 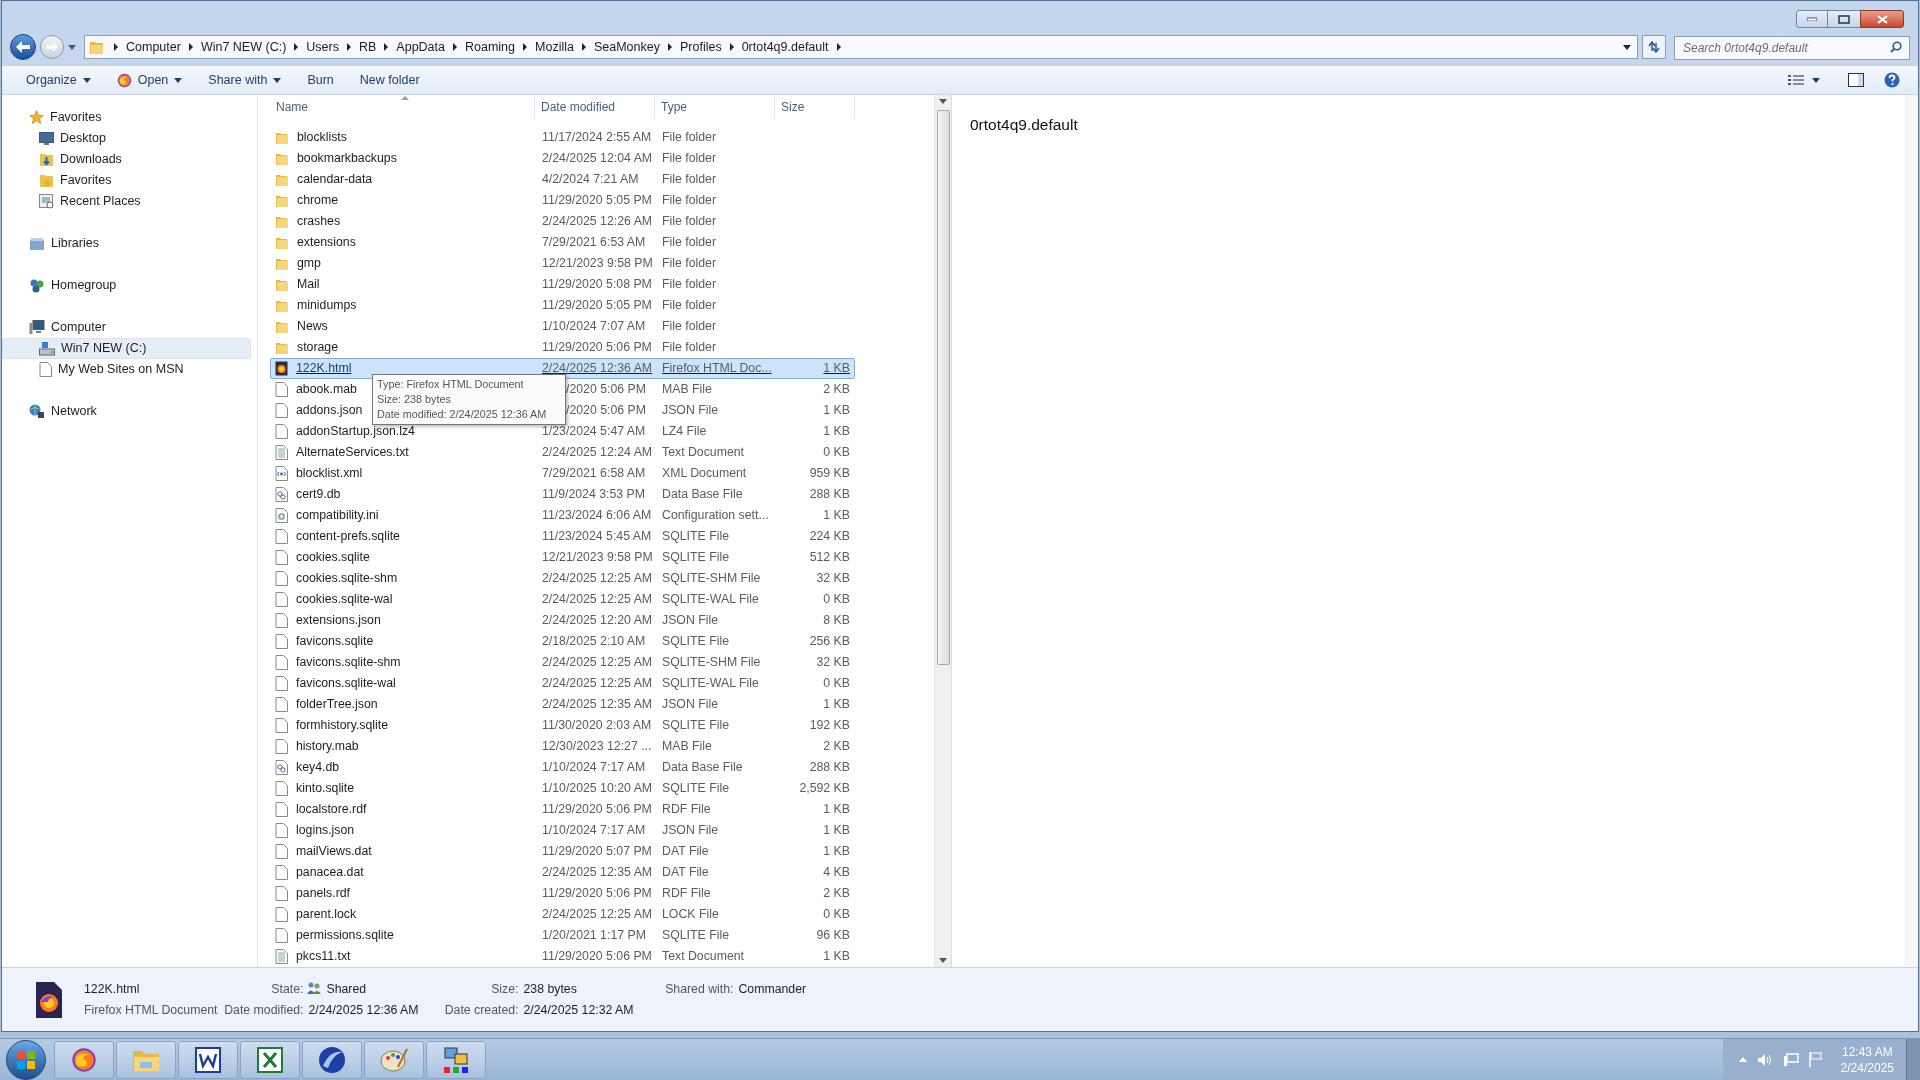 What do you see at coordinates (562, 956) in the screenshot?
I see `file-row: pkcs11.txt 11/29/2020 5:06 PM Text Document 1 KB` at bounding box center [562, 956].